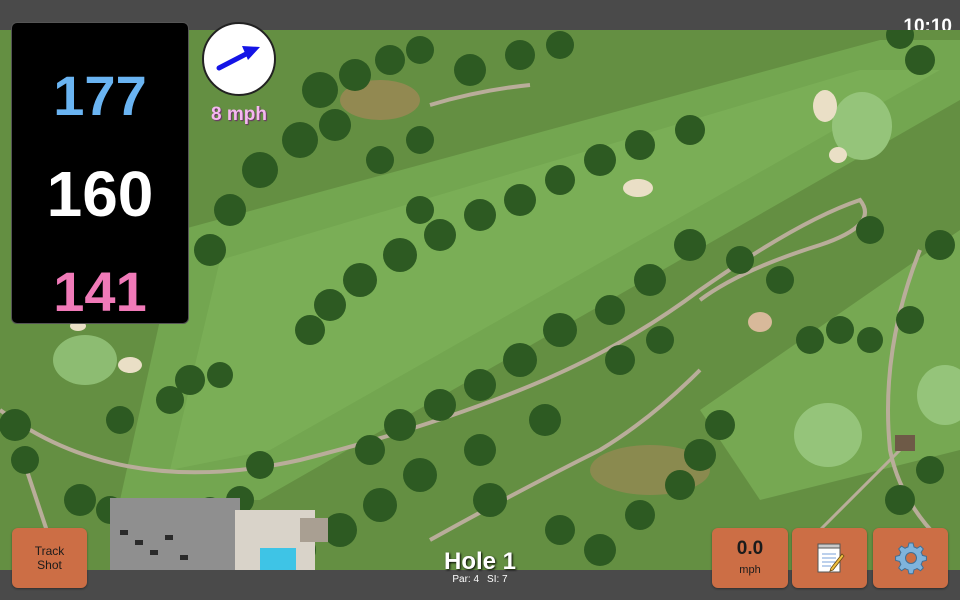 The image size is (960, 600). I want to click on track-shot-button: Track Shot, so click(49, 558).